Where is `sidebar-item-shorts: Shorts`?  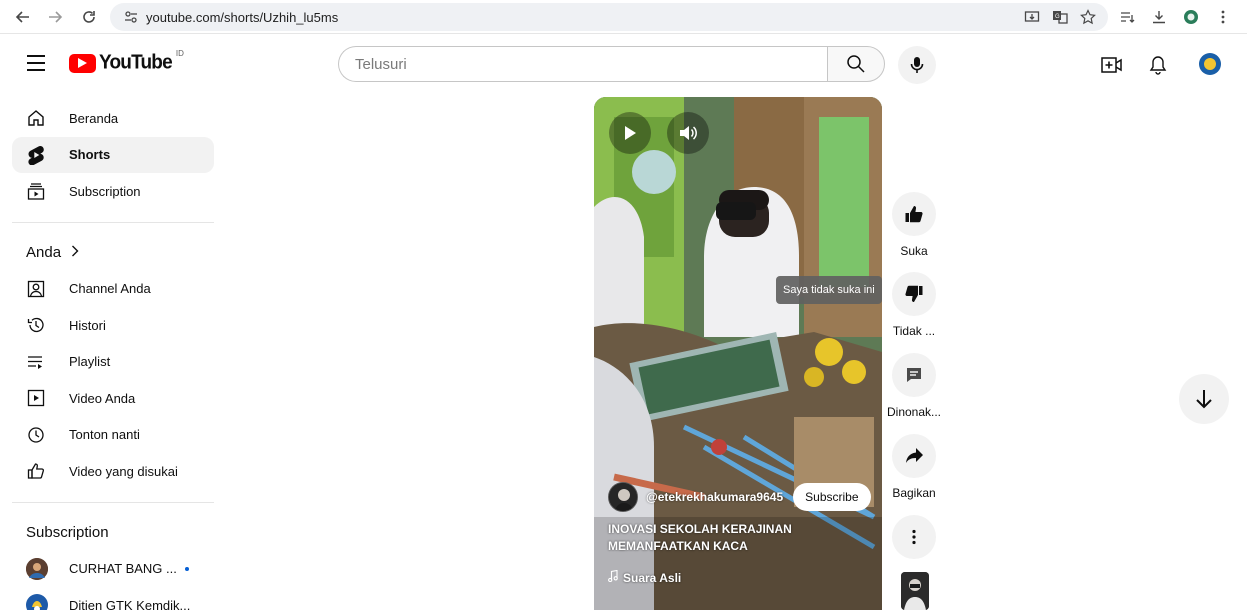 sidebar-item-shorts: Shorts is located at coordinates (113, 154).